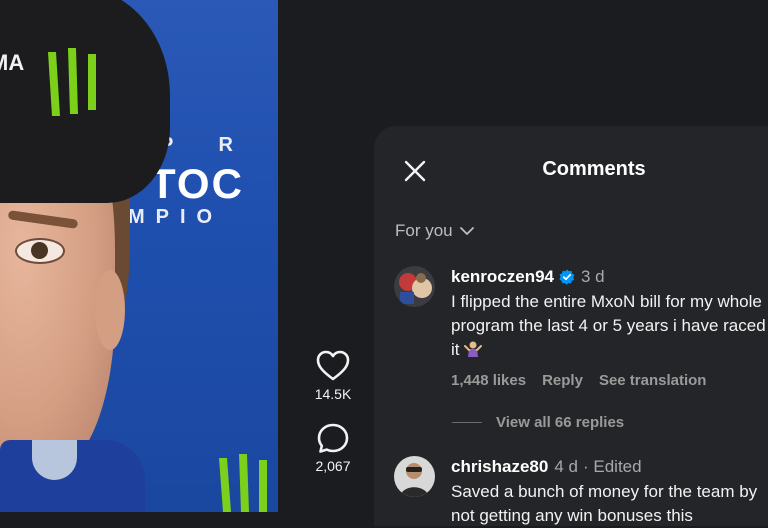  Describe the element at coordinates (594, 169) in the screenshot. I see `sheet-title: Comments` at that location.